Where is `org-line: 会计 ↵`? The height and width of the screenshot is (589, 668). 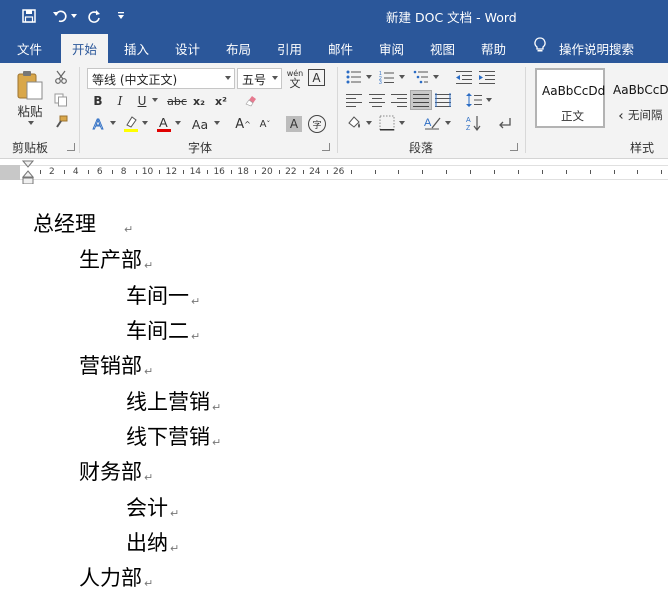 org-line: 会计 ↵ is located at coordinates (152, 507).